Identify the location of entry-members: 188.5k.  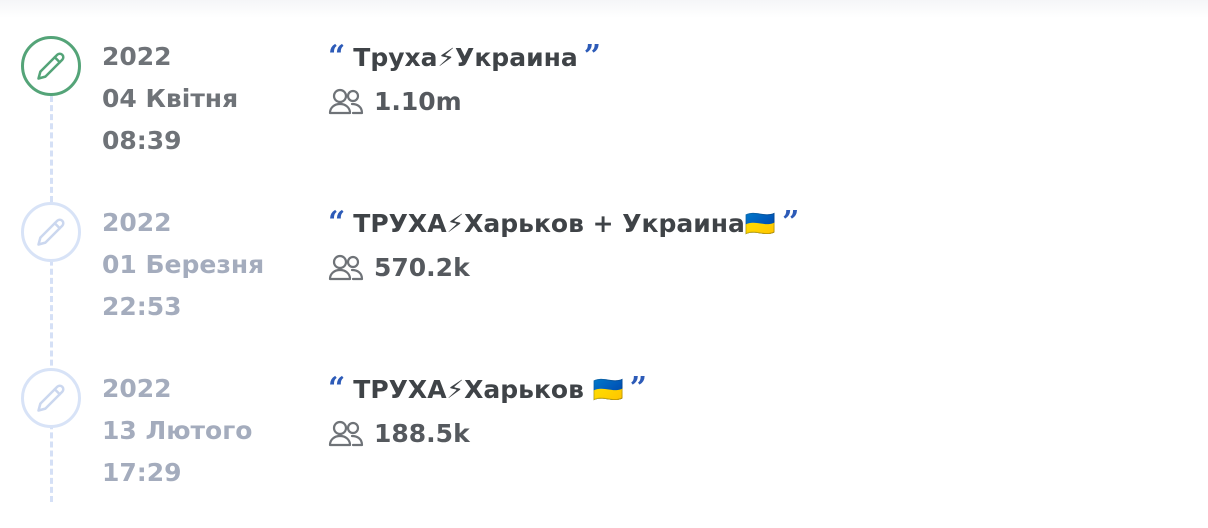
(399, 433).